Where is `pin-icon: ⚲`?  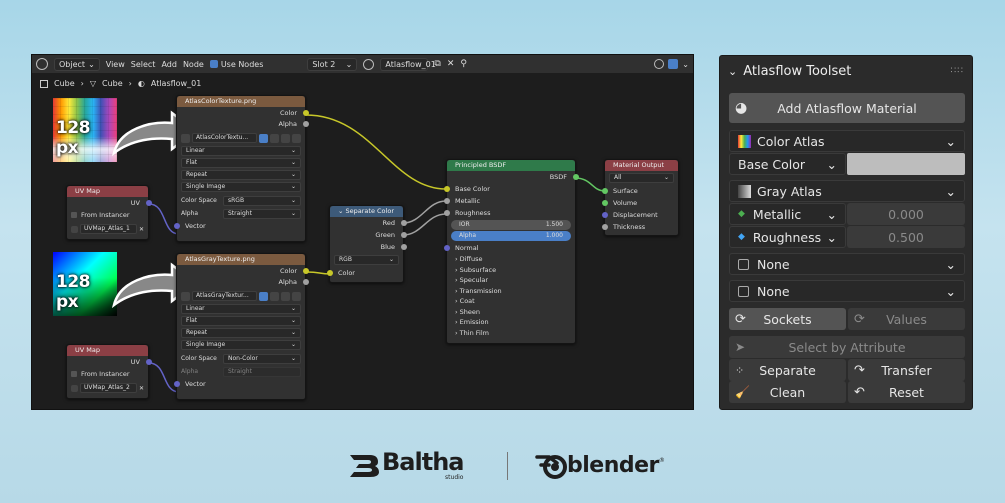
pin-icon: ⚲ is located at coordinates (463, 64).